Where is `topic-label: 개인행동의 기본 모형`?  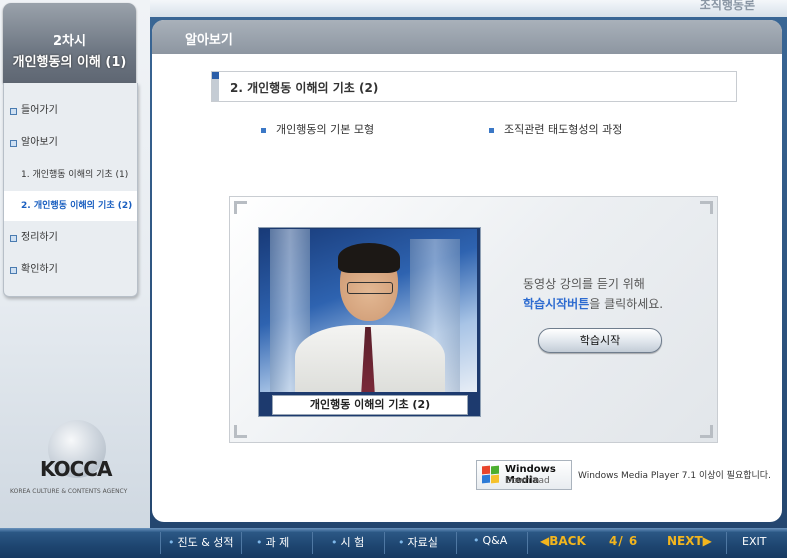 topic-label: 개인행동의 기본 모형 is located at coordinates (325, 129).